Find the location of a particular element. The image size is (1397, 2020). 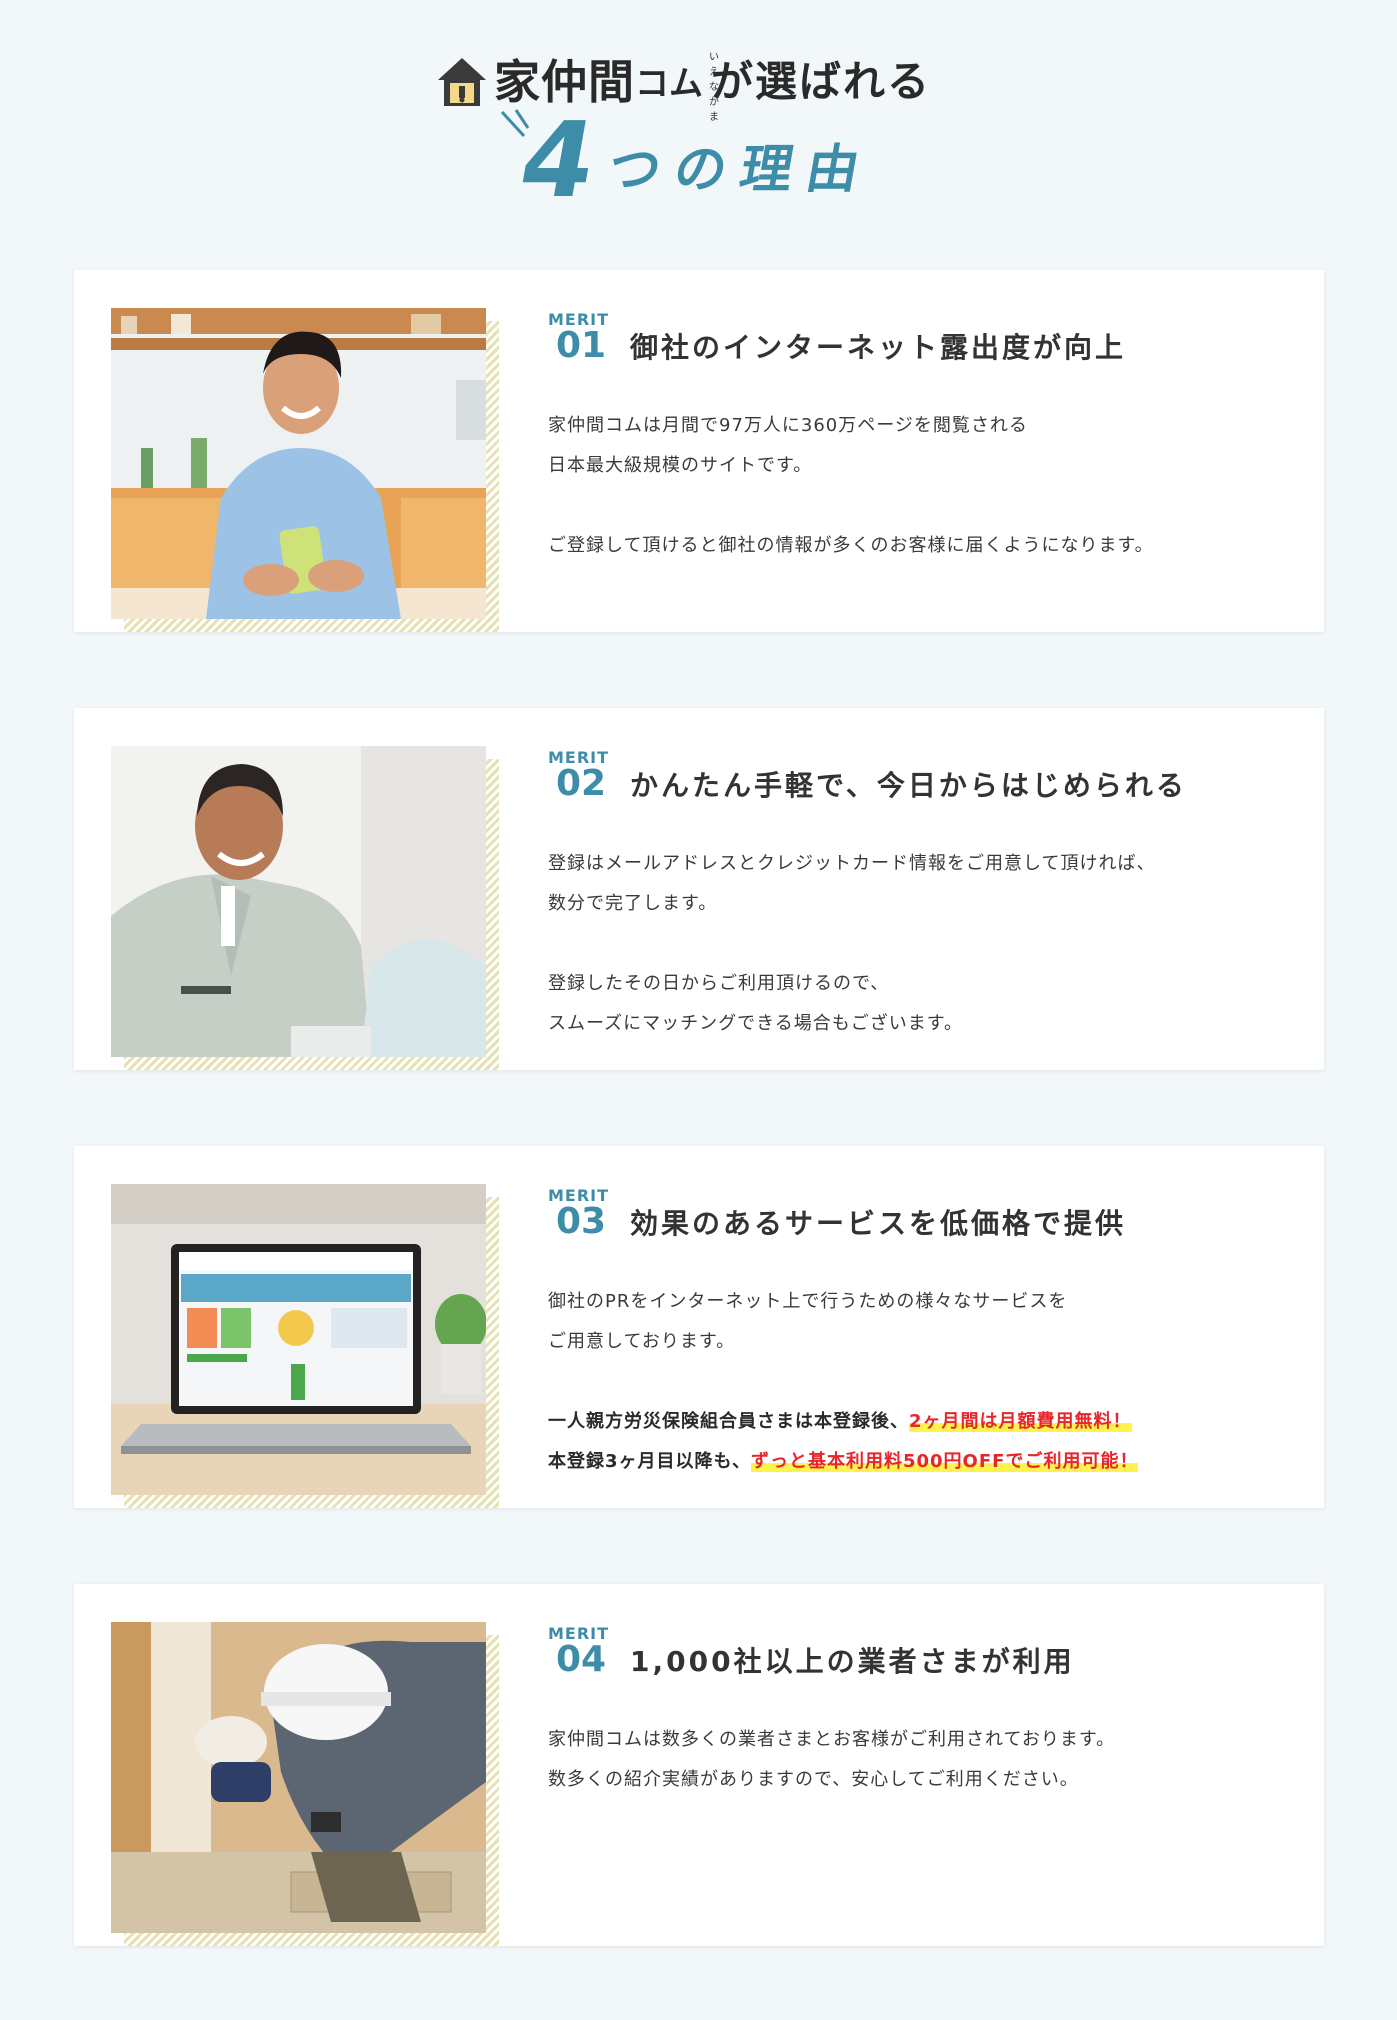

merit-photo-worker-smiling is located at coordinates (298, 901).